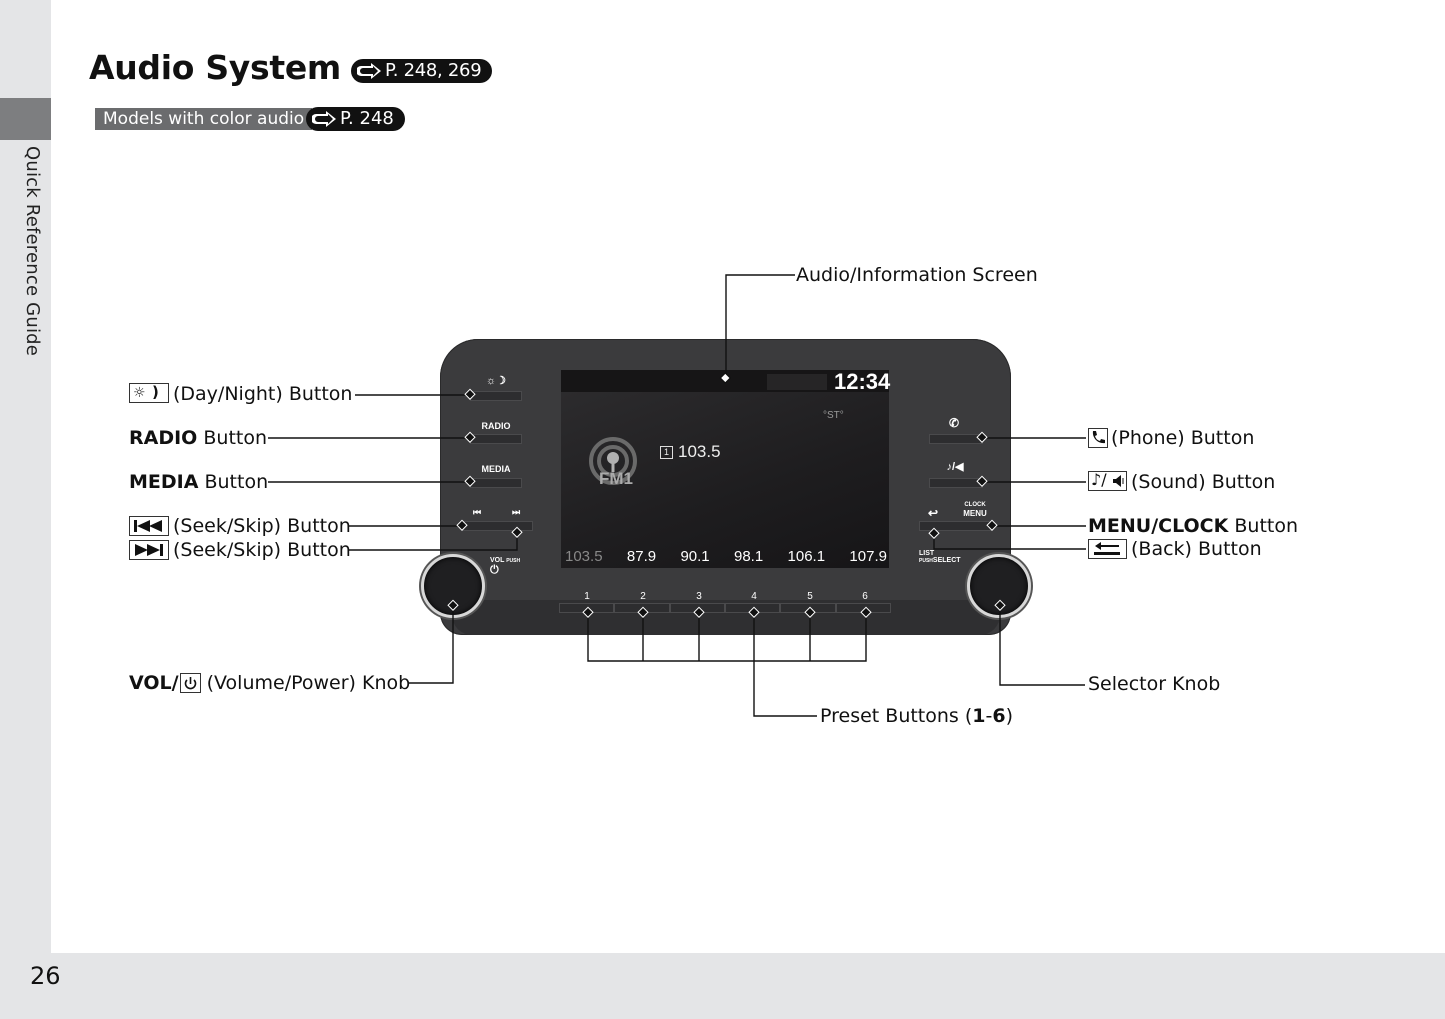 This screenshot has height=1019, width=1445. What do you see at coordinates (785, 665) in the screenshot?
I see `leader-preset-main` at bounding box center [785, 665].